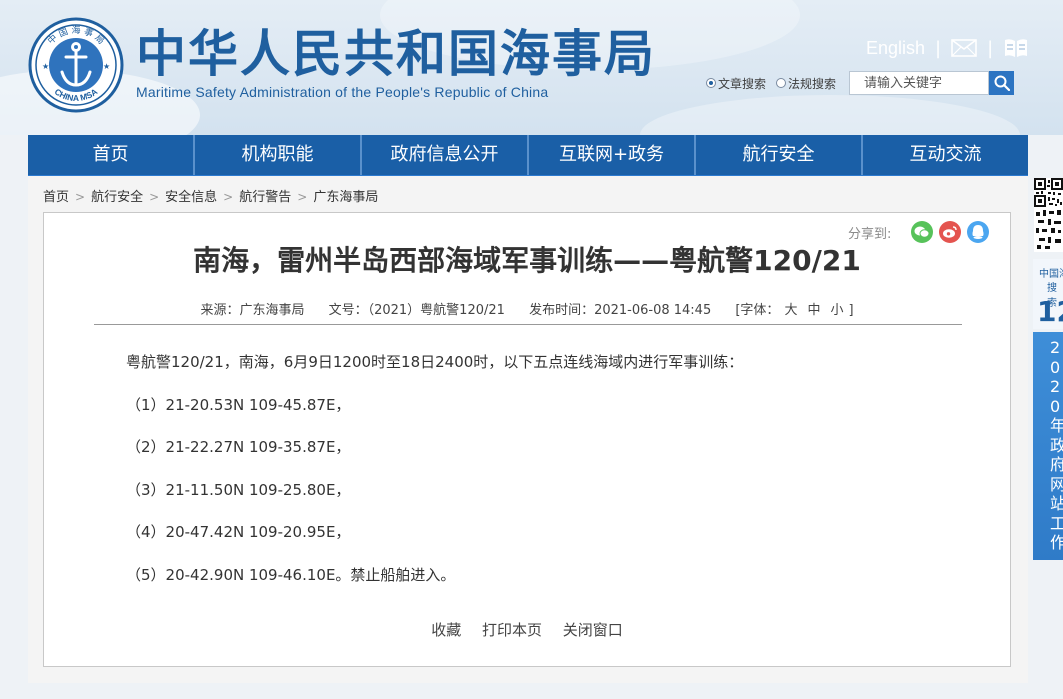 The image size is (1063, 699). Describe the element at coordinates (612, 155) in the screenshot. I see `nav-item-internet-services: 互联网+政务` at that location.